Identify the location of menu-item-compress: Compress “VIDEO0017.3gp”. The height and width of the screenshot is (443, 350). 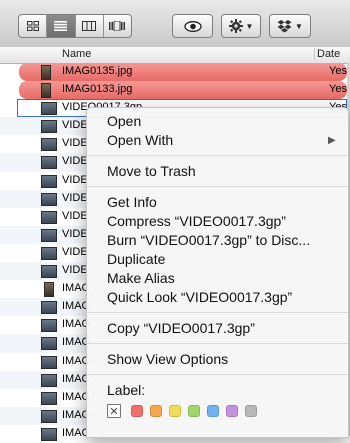
(196, 221).